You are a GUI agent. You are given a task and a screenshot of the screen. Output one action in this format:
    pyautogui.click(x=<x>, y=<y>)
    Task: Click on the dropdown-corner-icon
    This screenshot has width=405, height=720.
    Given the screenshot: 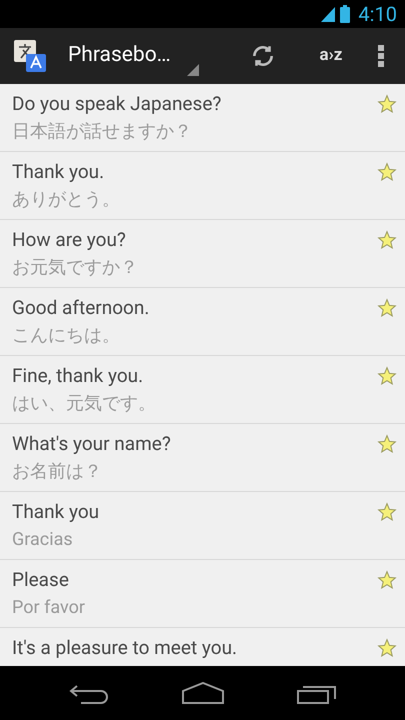 What is the action you would take?
    pyautogui.click(x=192, y=70)
    